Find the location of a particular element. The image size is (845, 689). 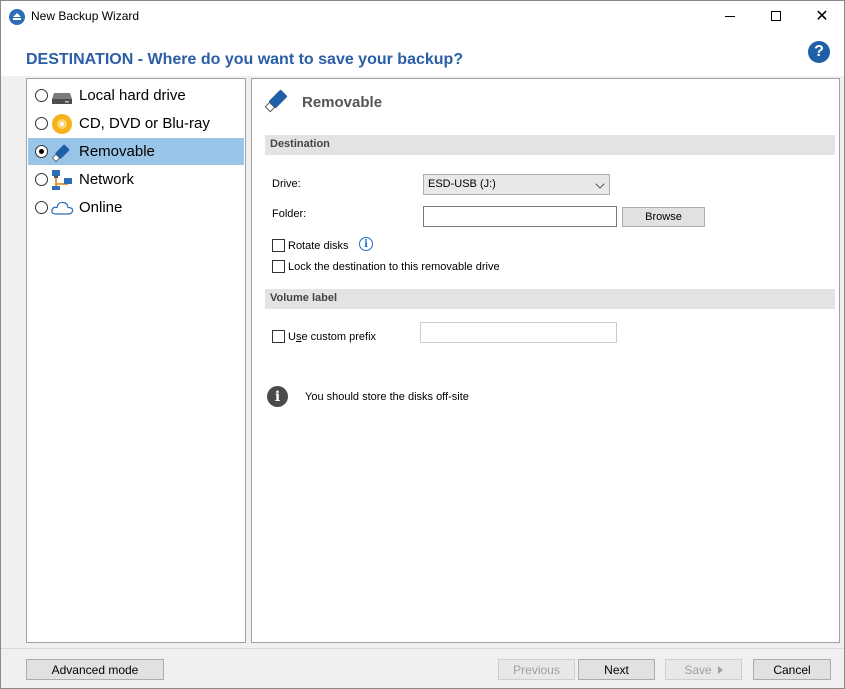

save-label: Save is located at coordinates (698, 669).